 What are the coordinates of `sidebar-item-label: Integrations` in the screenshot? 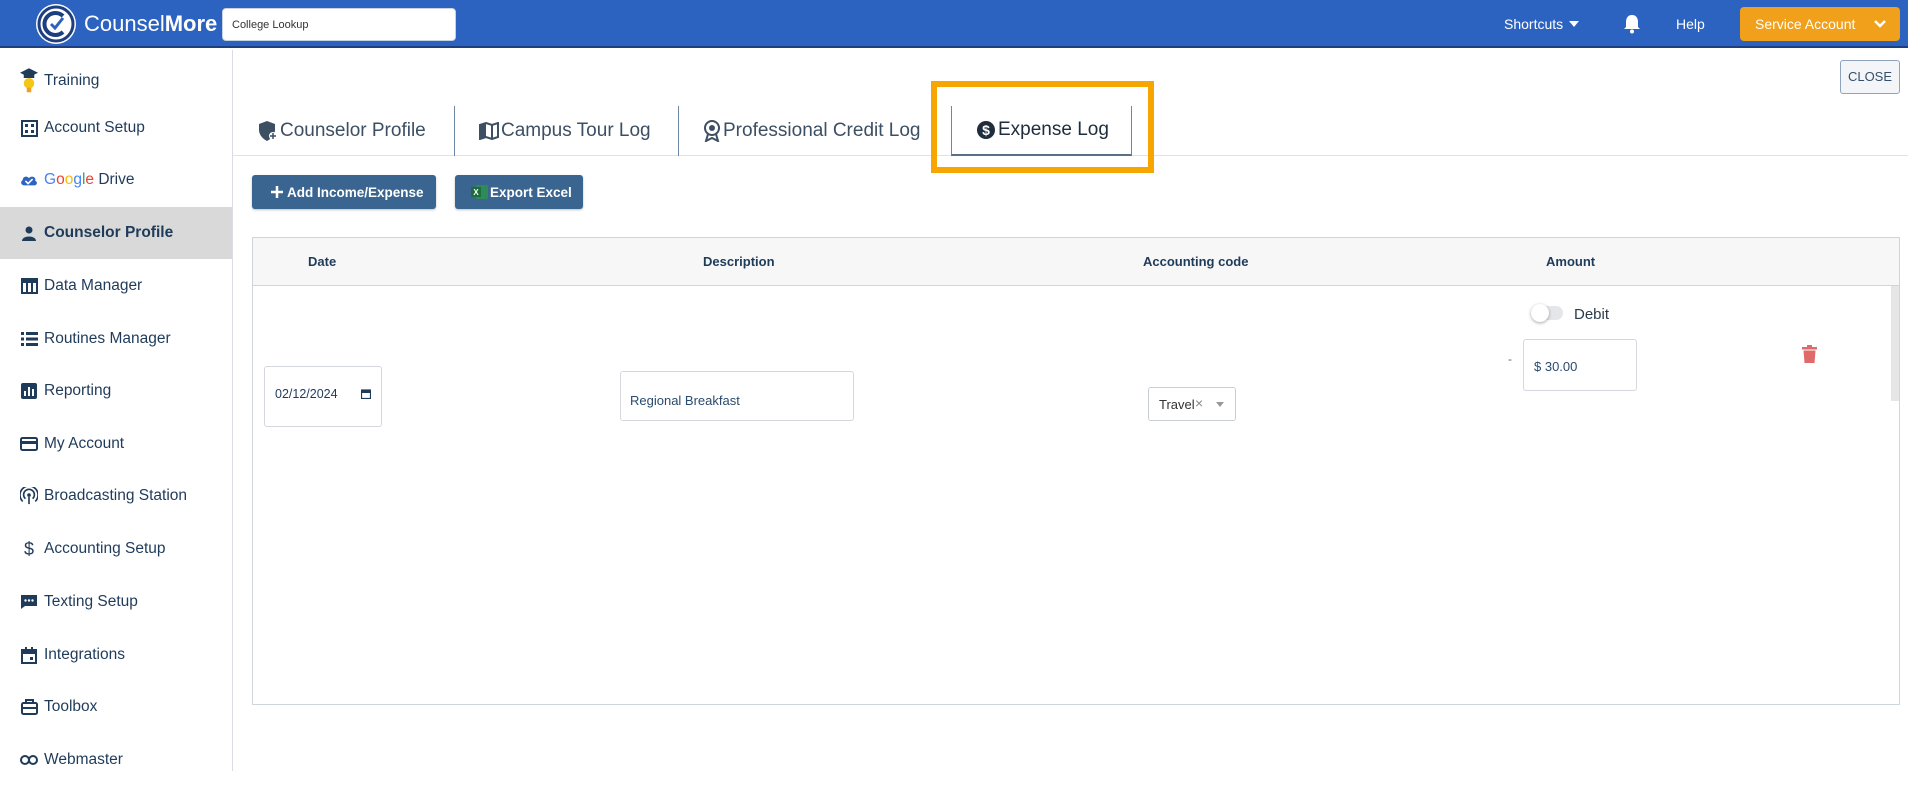 It's located at (84, 654).